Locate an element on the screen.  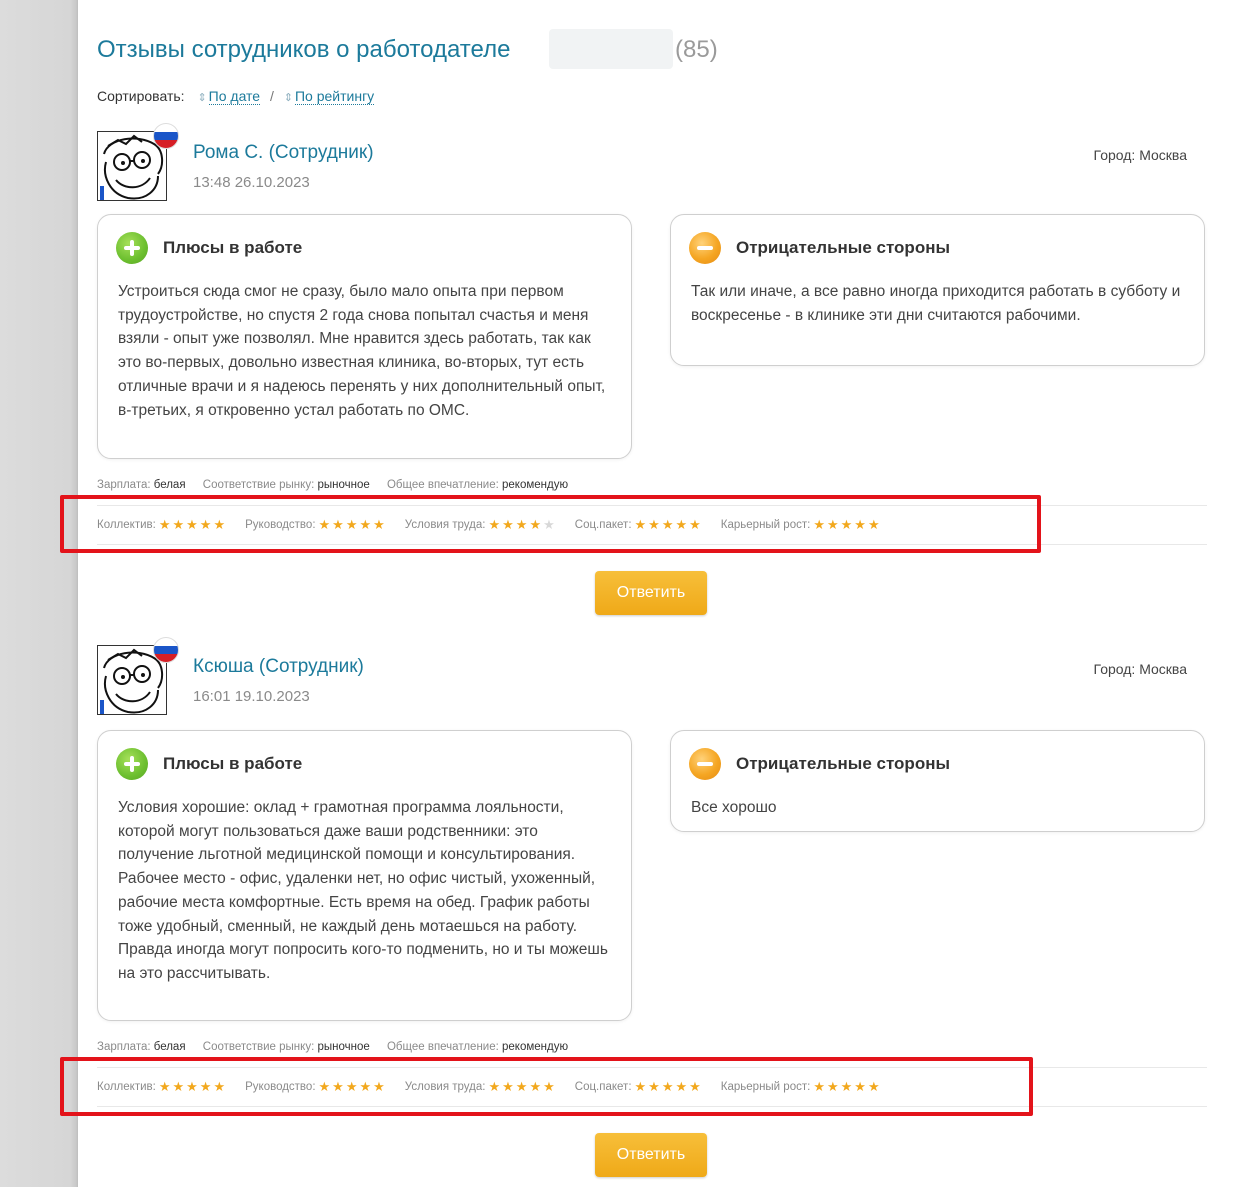
sort-label: Сортировать: is located at coordinates (141, 96).